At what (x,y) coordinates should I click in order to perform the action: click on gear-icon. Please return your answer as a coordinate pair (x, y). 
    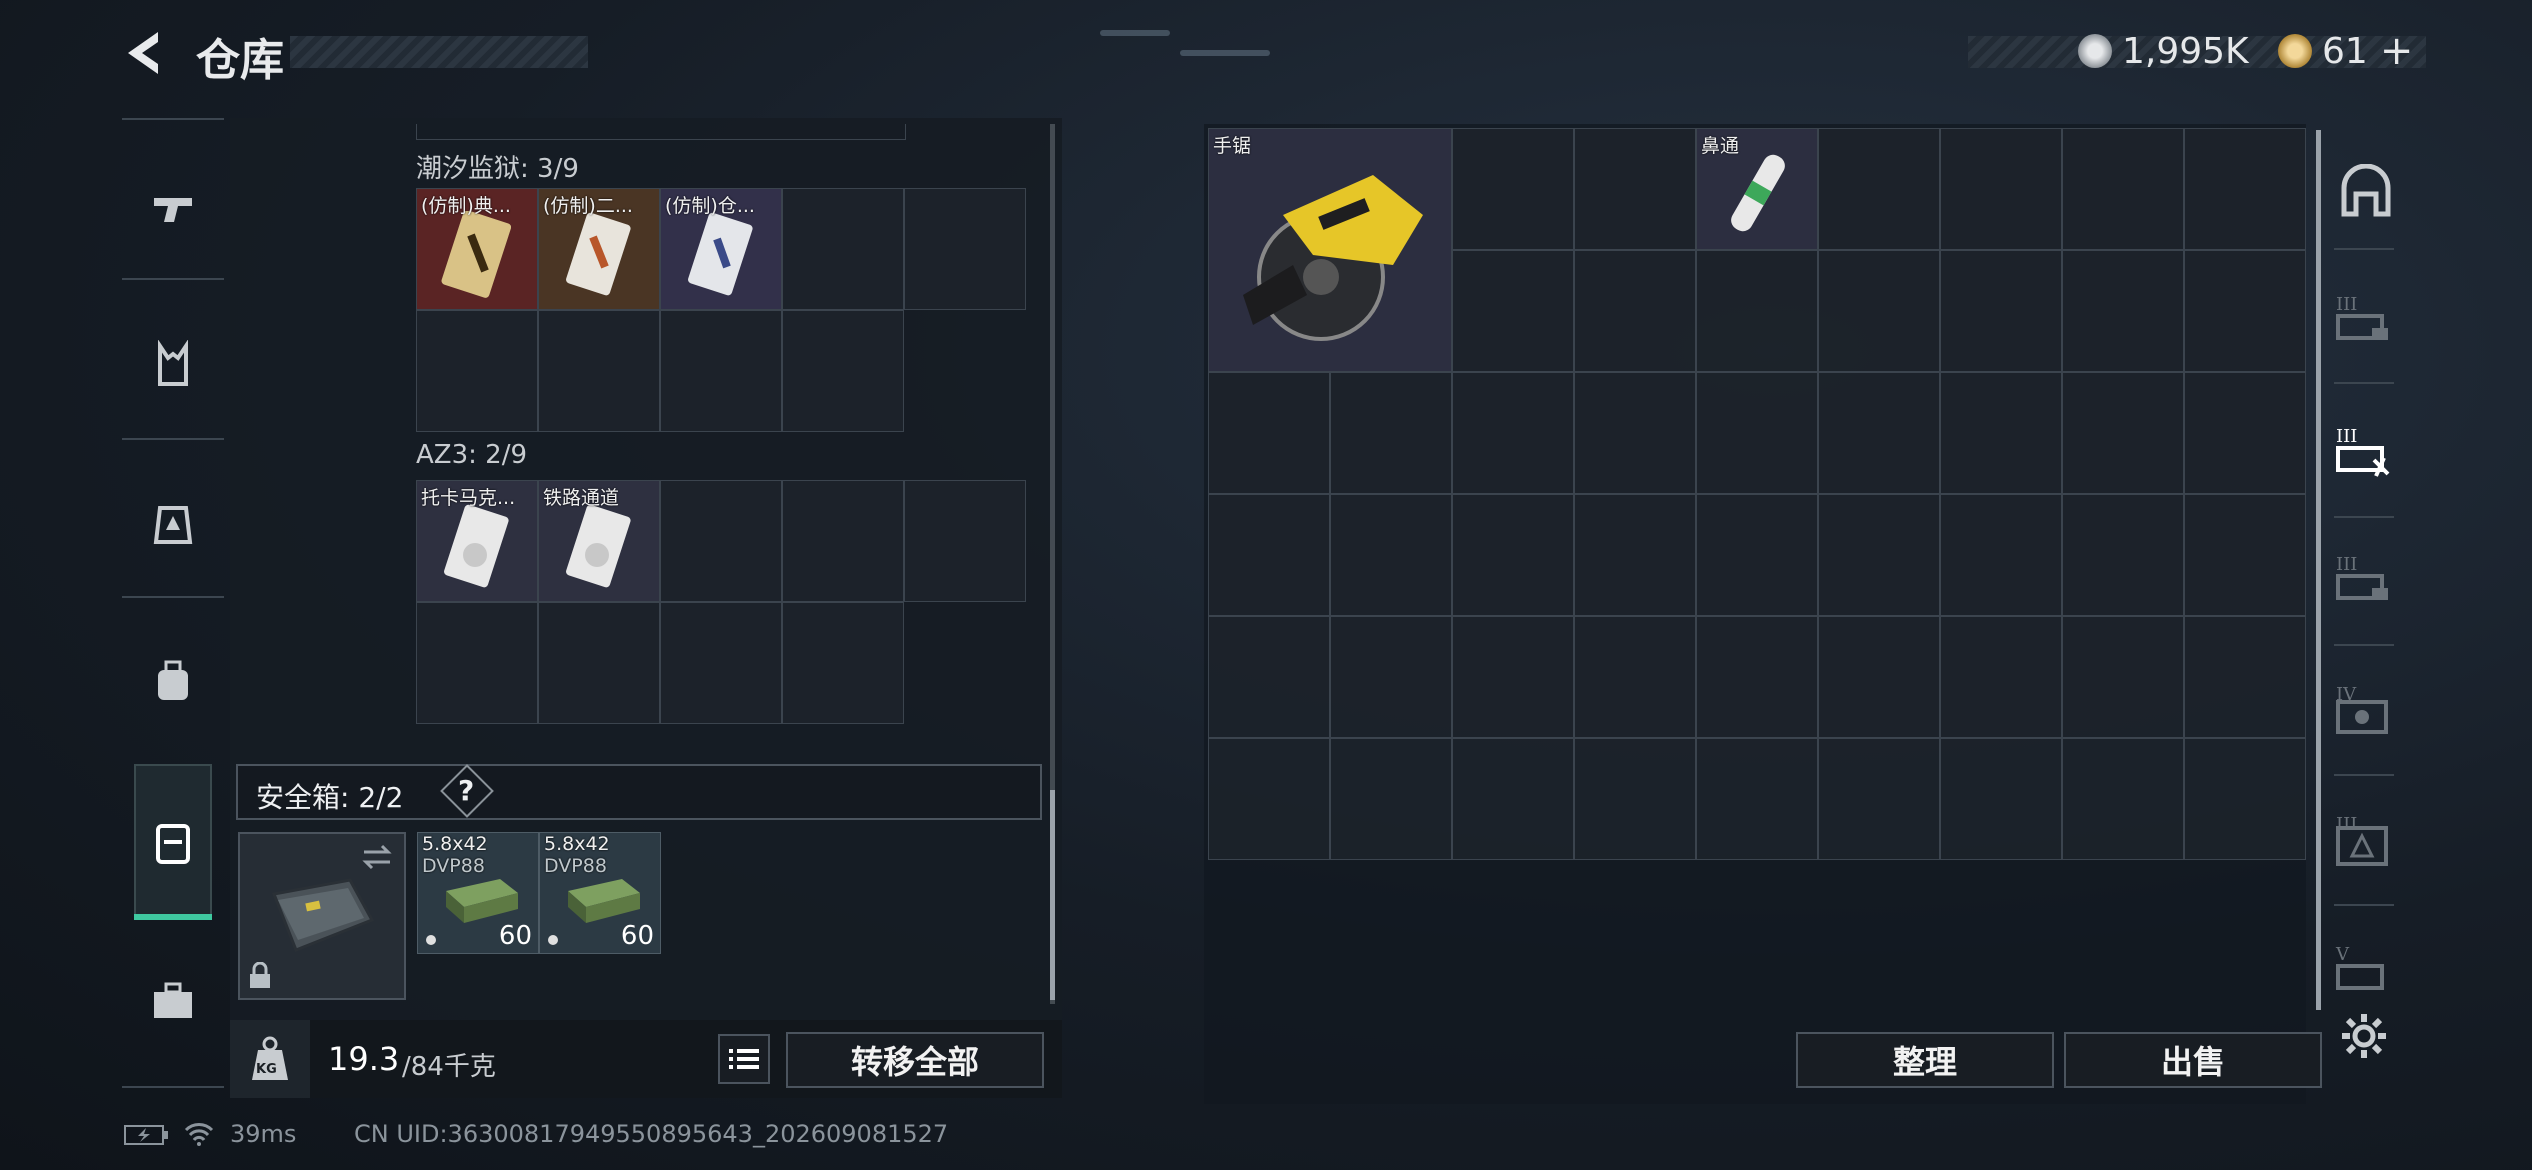
    Looking at the image, I should click on (2364, 1036).